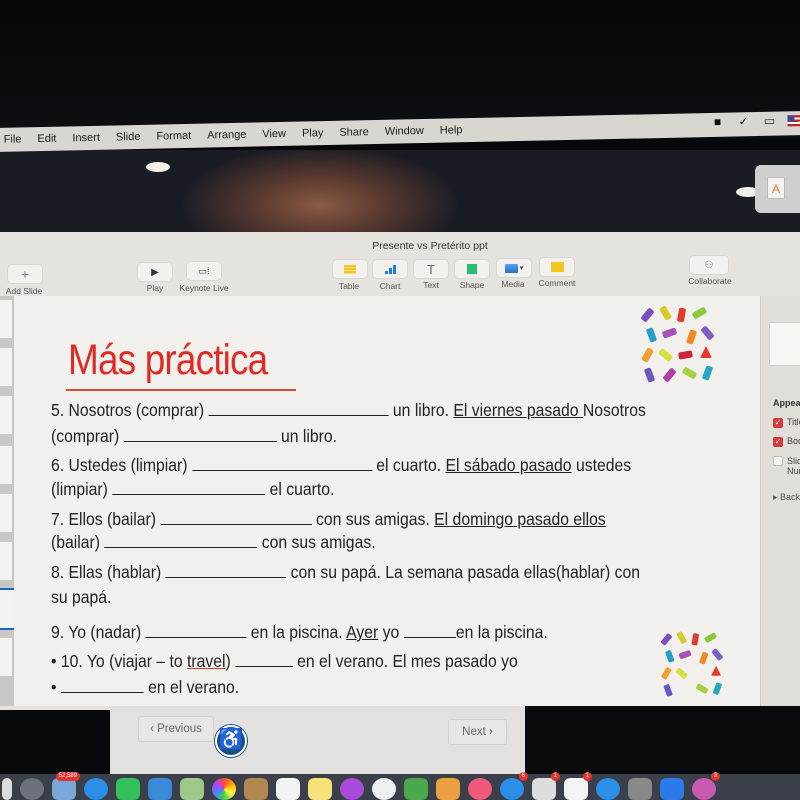 The height and width of the screenshot is (800, 800). Describe the element at coordinates (511, 268) in the screenshot. I see `media-icon` at that location.